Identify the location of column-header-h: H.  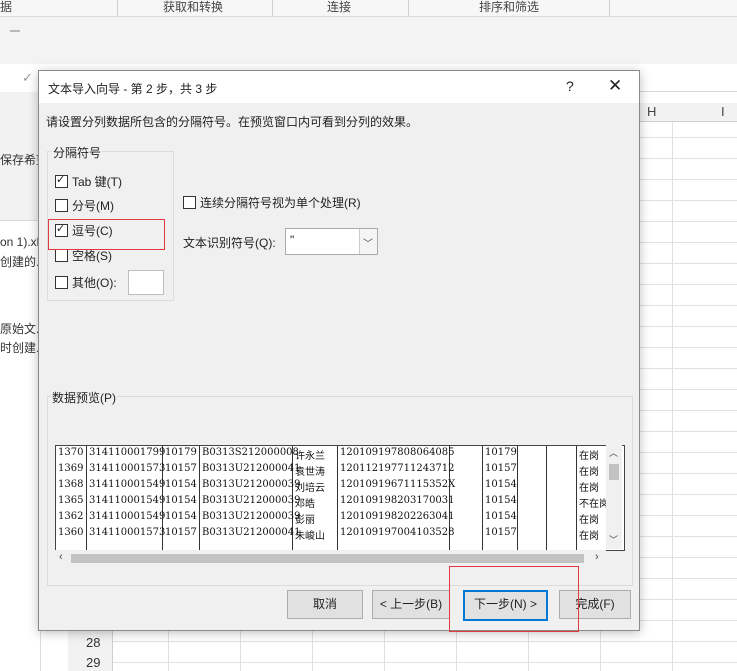
(651, 111).